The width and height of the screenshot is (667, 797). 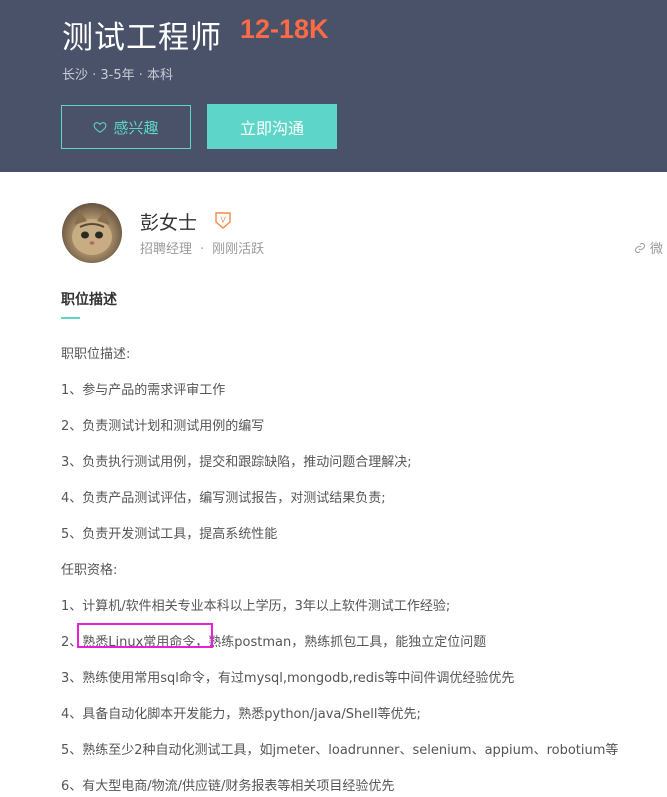 What do you see at coordinates (142, 38) in the screenshot?
I see `job-title: 测试工程师` at bounding box center [142, 38].